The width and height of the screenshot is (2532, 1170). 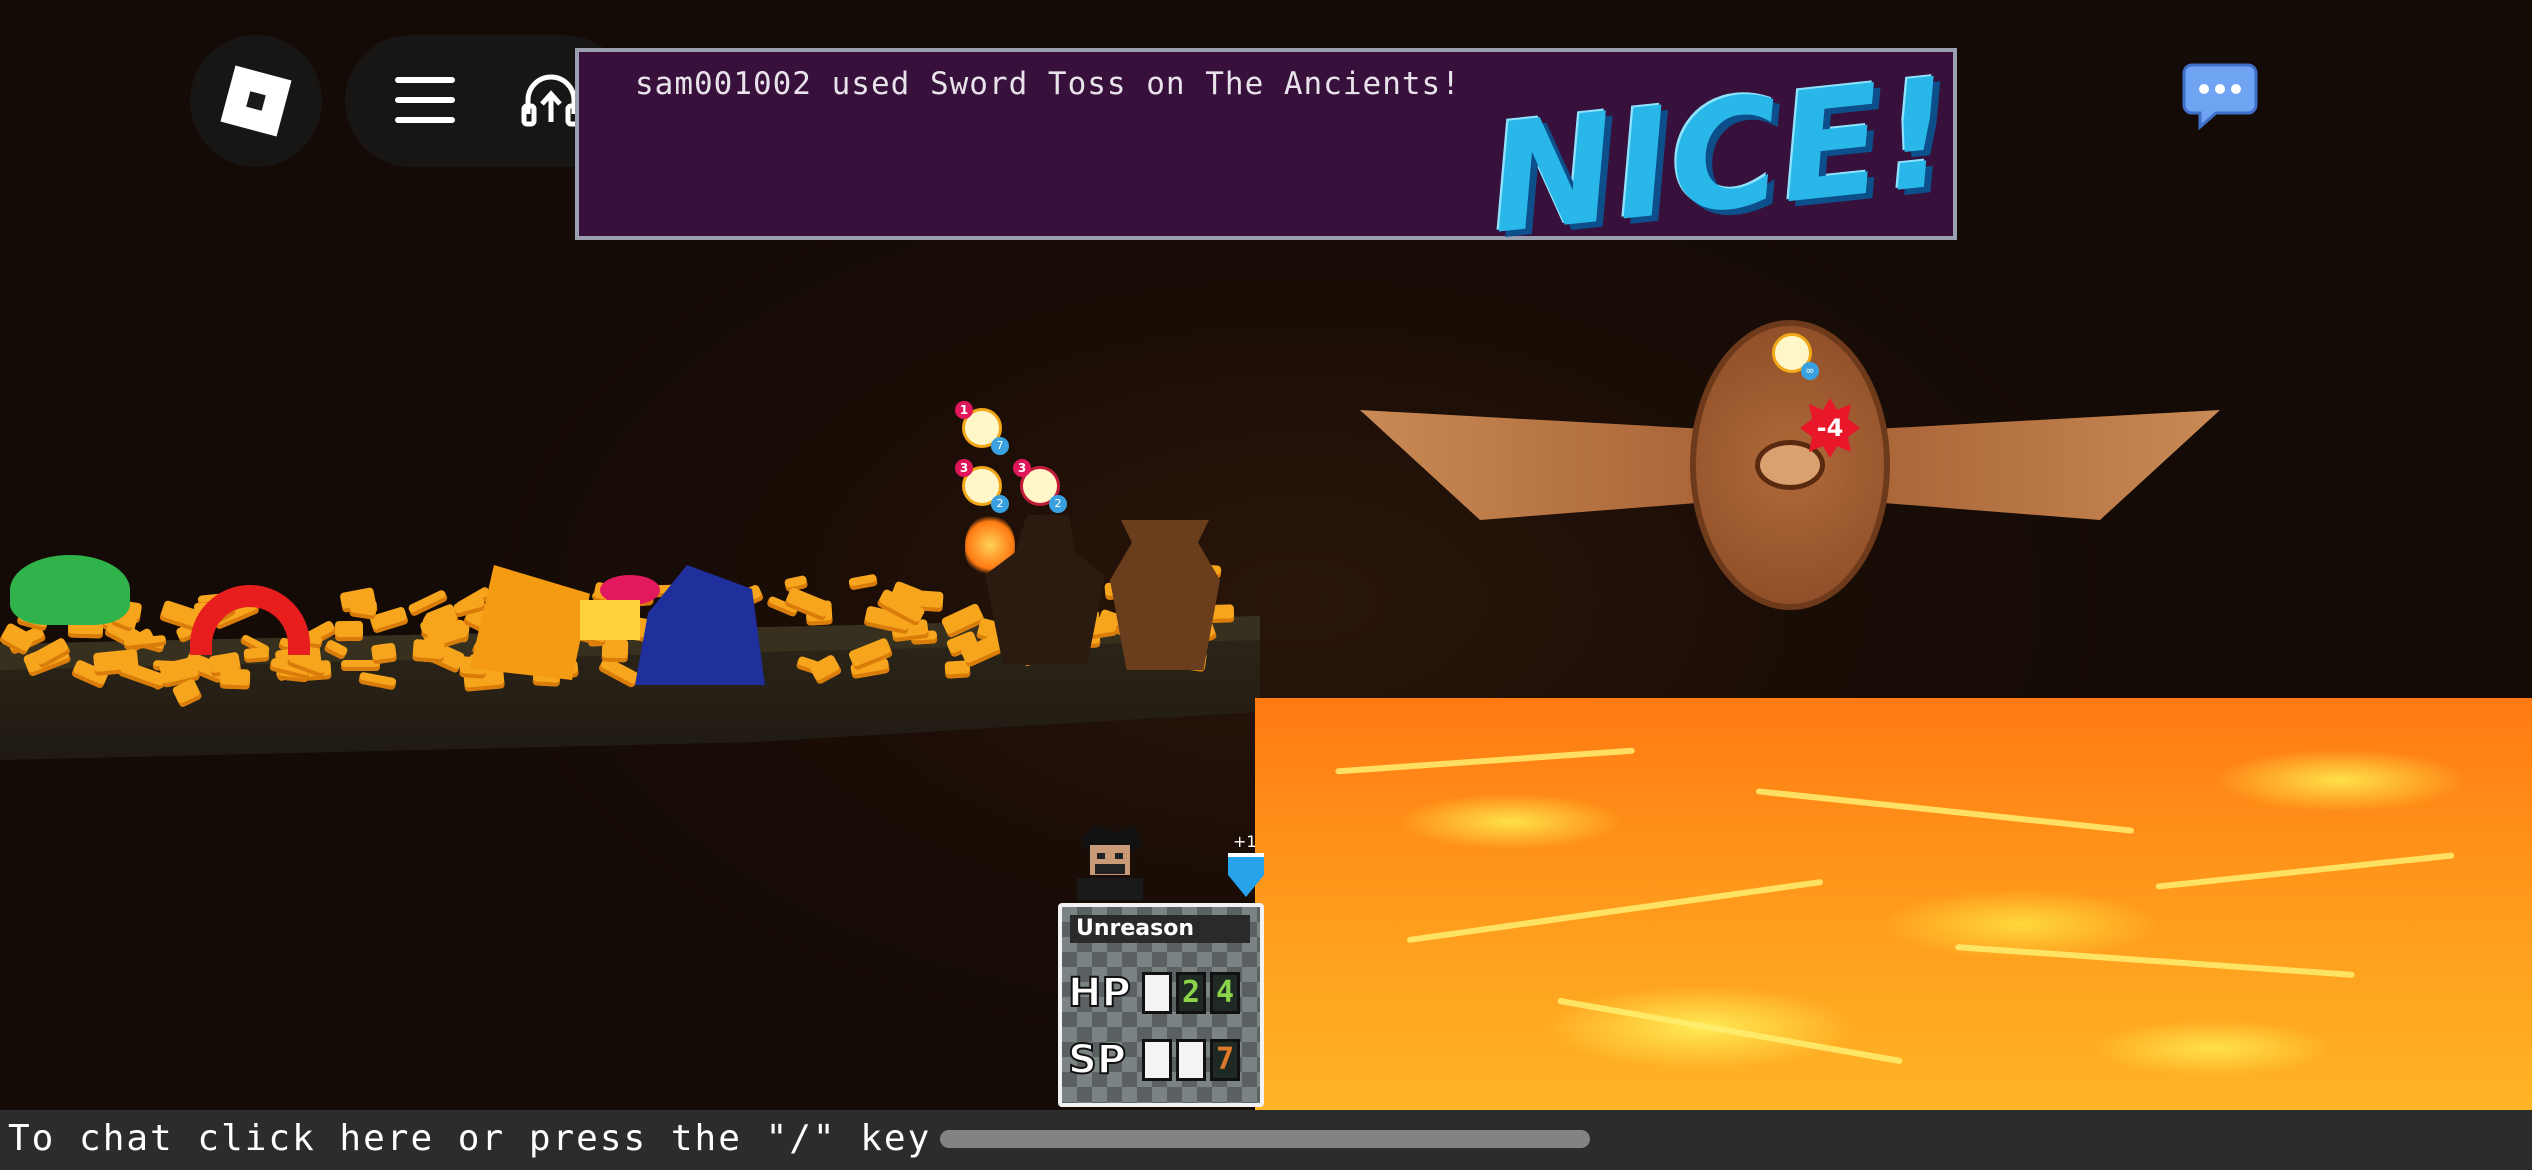 I want to click on sp-digit: 7, so click(x=1225, y=1060).